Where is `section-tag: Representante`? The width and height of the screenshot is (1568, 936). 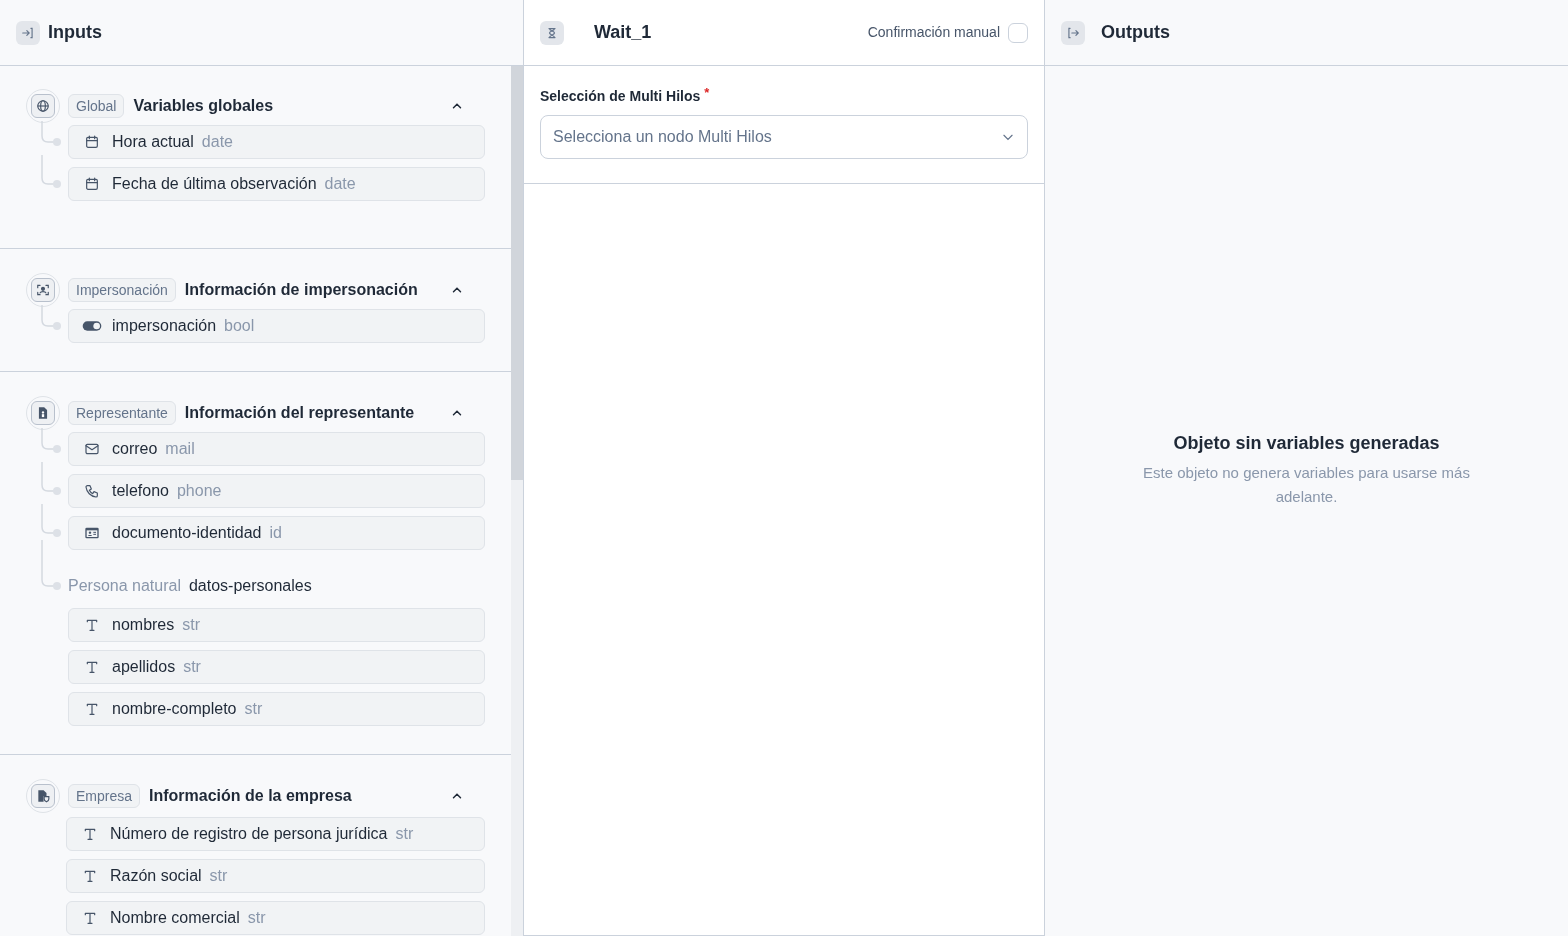 section-tag: Representante is located at coordinates (122, 413).